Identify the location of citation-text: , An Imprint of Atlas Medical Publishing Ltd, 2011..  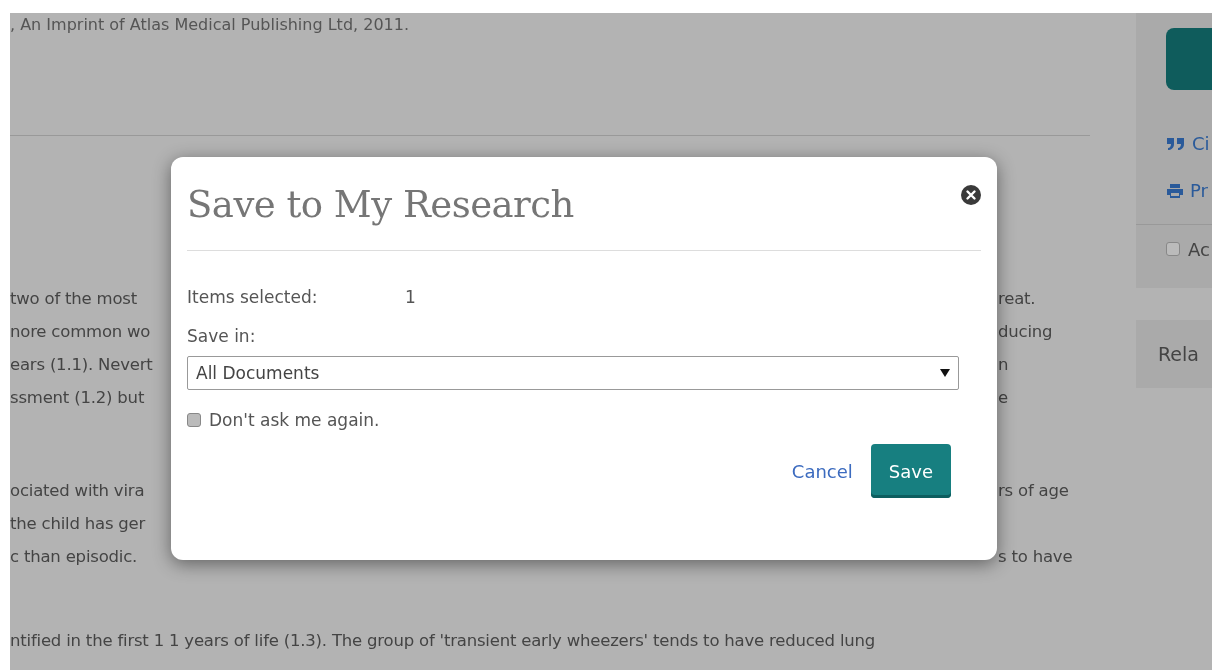
(210, 25).